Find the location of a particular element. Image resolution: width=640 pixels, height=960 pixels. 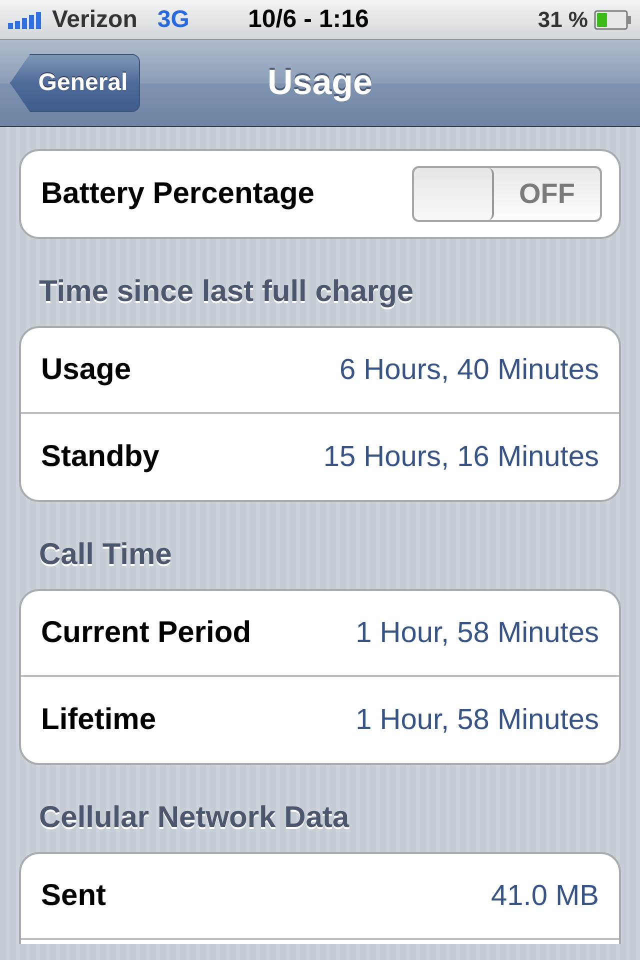

toggle-switch: OFF is located at coordinates (507, 194).